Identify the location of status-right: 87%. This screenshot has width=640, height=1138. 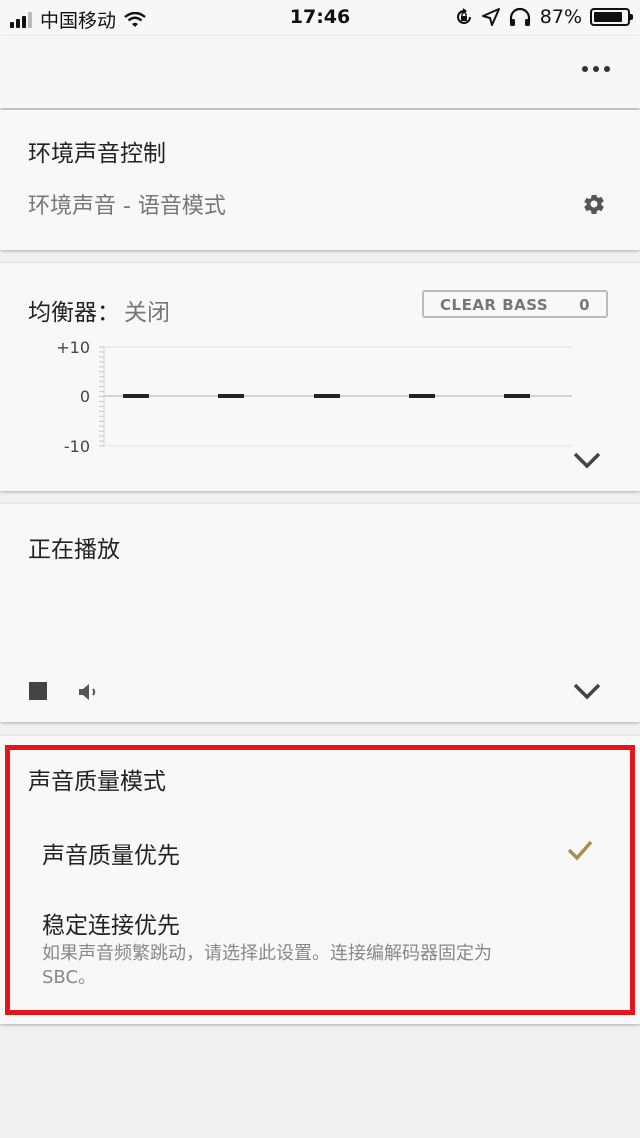
(543, 17).